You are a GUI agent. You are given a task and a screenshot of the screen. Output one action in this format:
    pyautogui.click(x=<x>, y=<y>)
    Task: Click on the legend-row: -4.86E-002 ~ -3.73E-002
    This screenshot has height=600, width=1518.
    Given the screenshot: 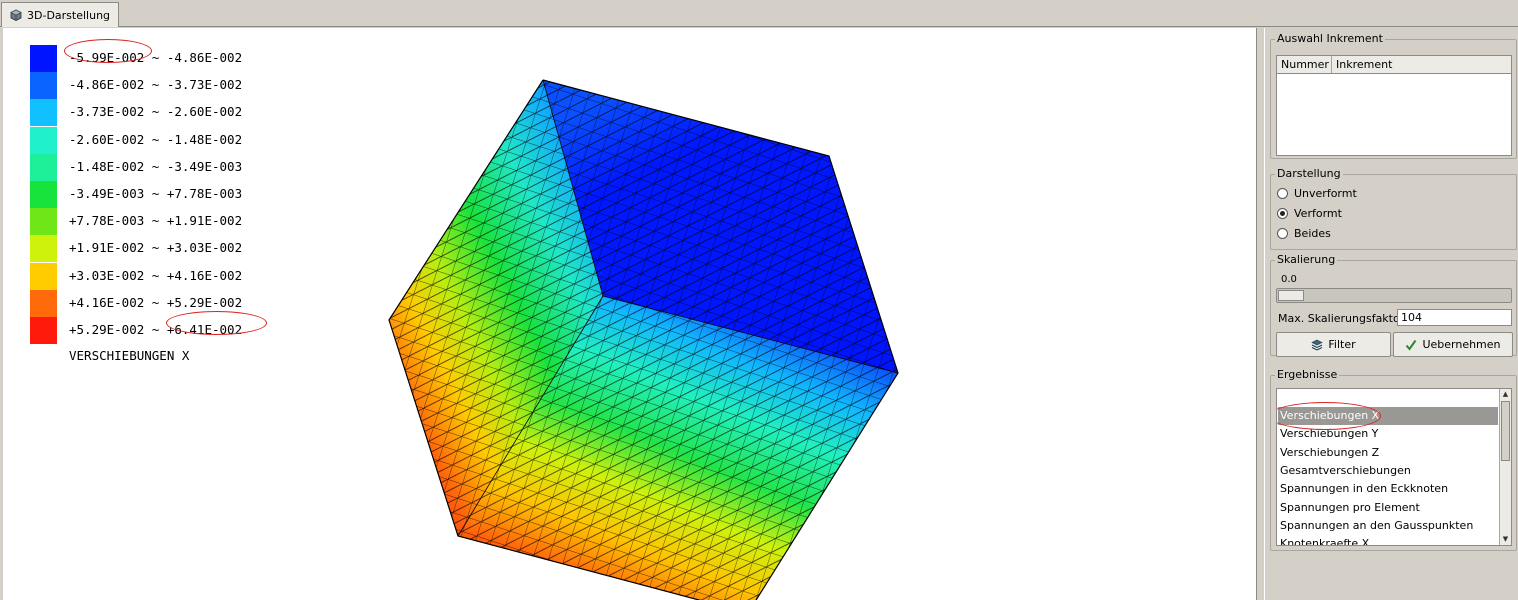 What is the action you would take?
    pyautogui.click(x=160, y=86)
    